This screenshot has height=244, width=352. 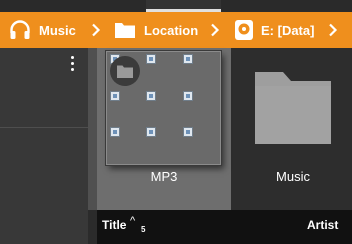 I want to click on column-header-artist: Artist, so click(x=322, y=225).